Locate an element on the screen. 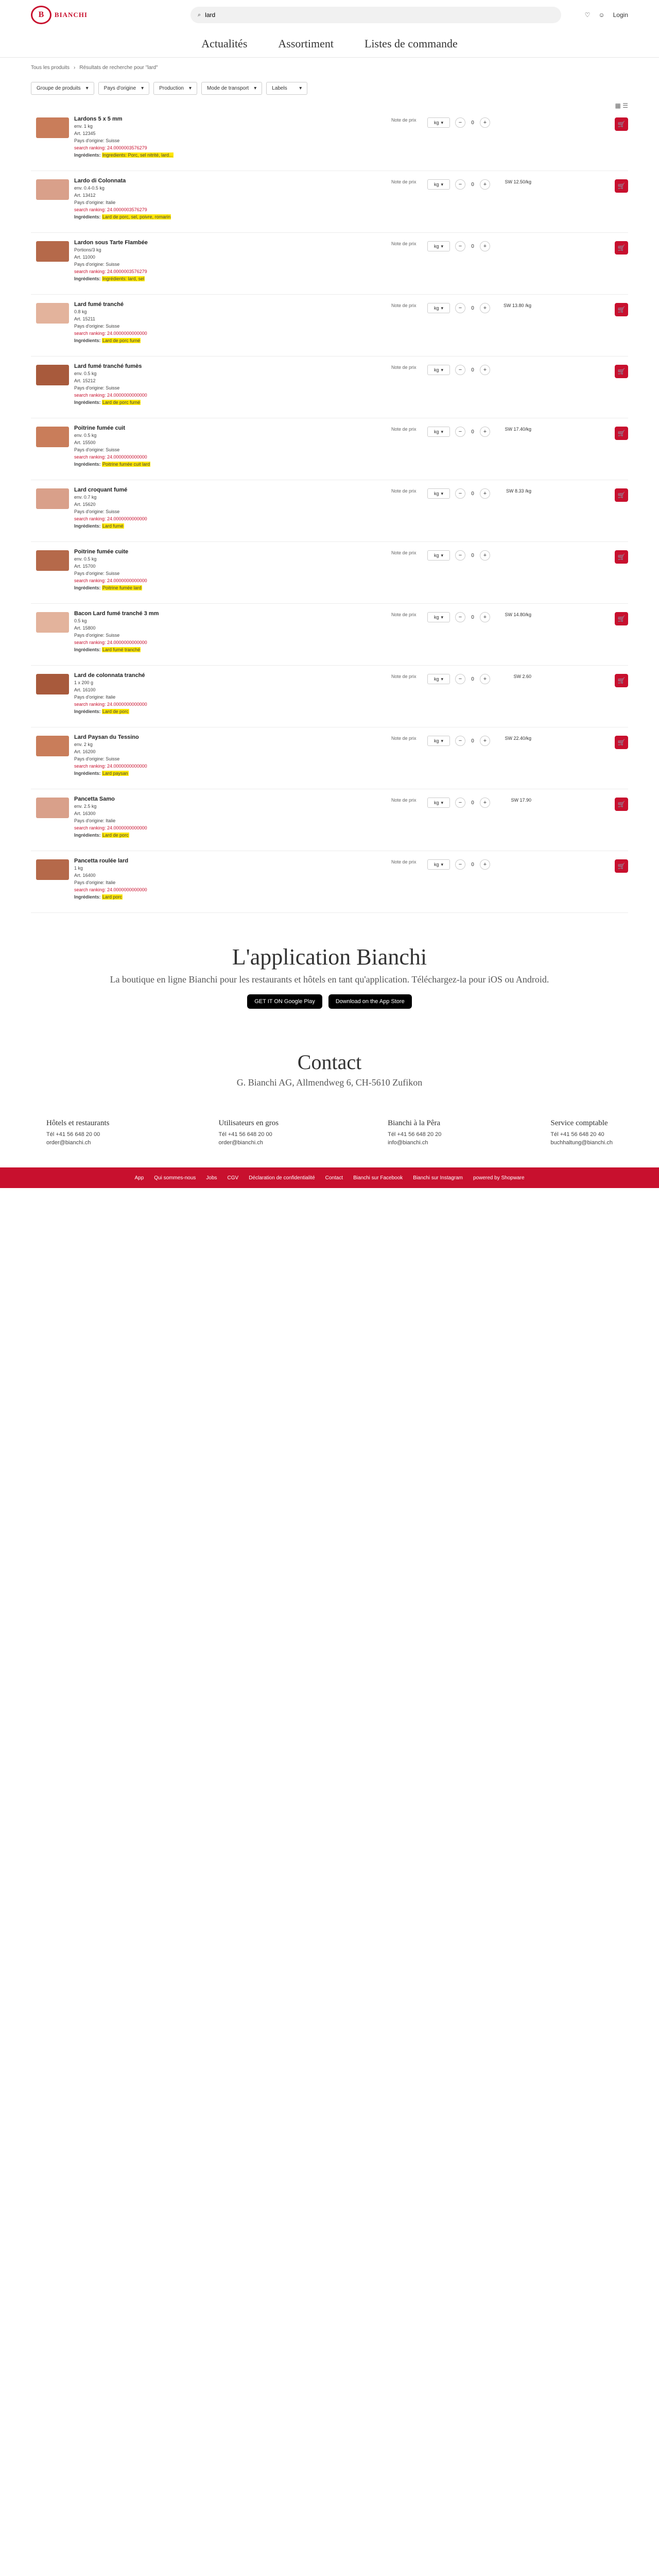  footer-link: CGV is located at coordinates (234, 1178).